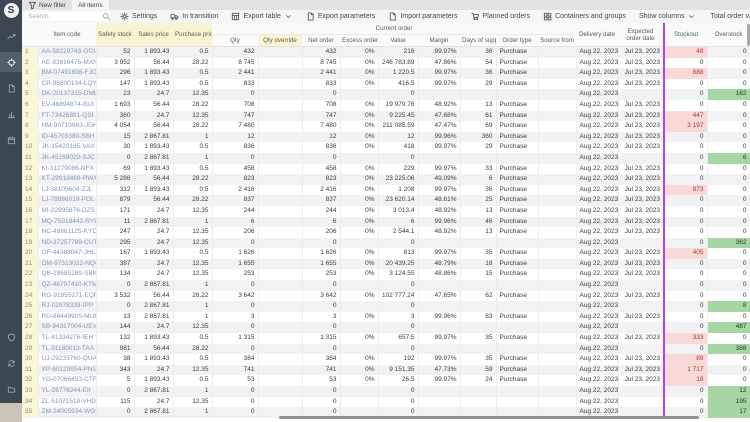 The image size is (750, 422). I want to click on horizontal-scrollbar, so click(489, 417).